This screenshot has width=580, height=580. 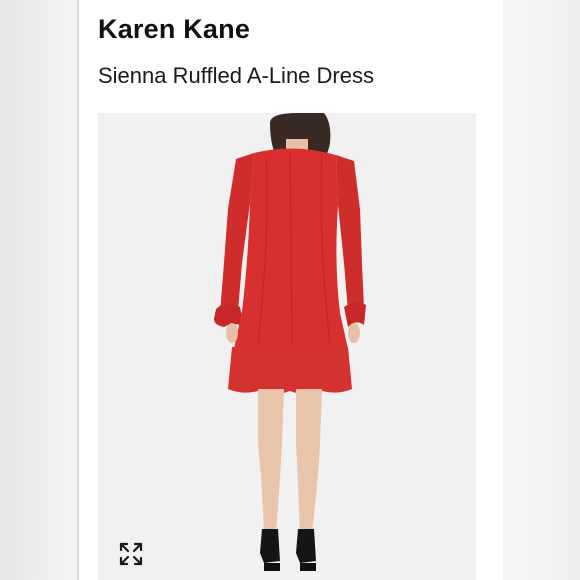 I want to click on page-background-left, so click(x=39, y=290).